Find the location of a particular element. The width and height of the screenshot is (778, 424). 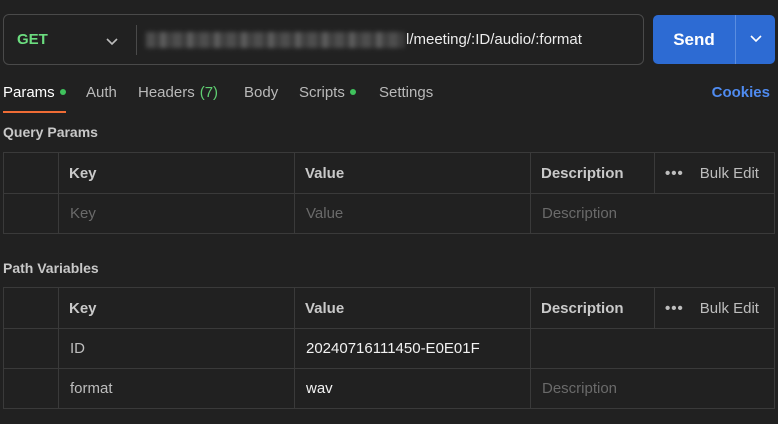

tab-label: Settings is located at coordinates (406, 92).